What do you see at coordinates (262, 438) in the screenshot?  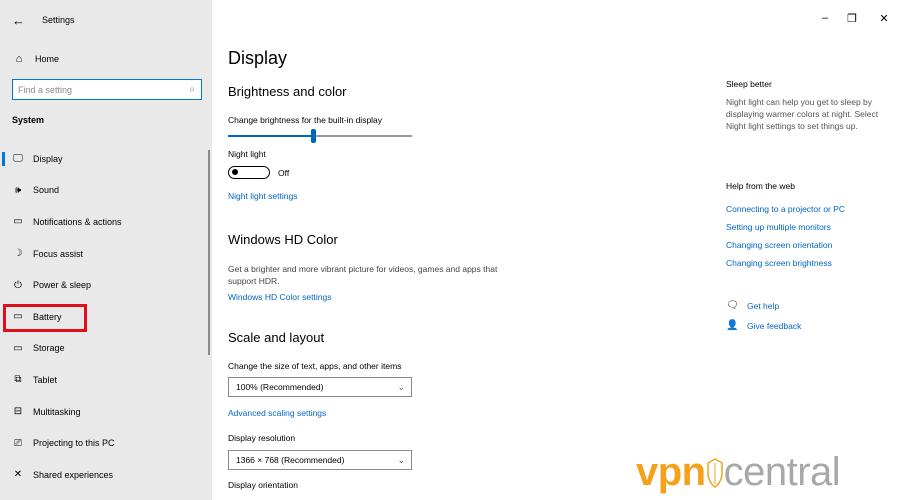 I see `resolution-label: Display resolution` at bounding box center [262, 438].